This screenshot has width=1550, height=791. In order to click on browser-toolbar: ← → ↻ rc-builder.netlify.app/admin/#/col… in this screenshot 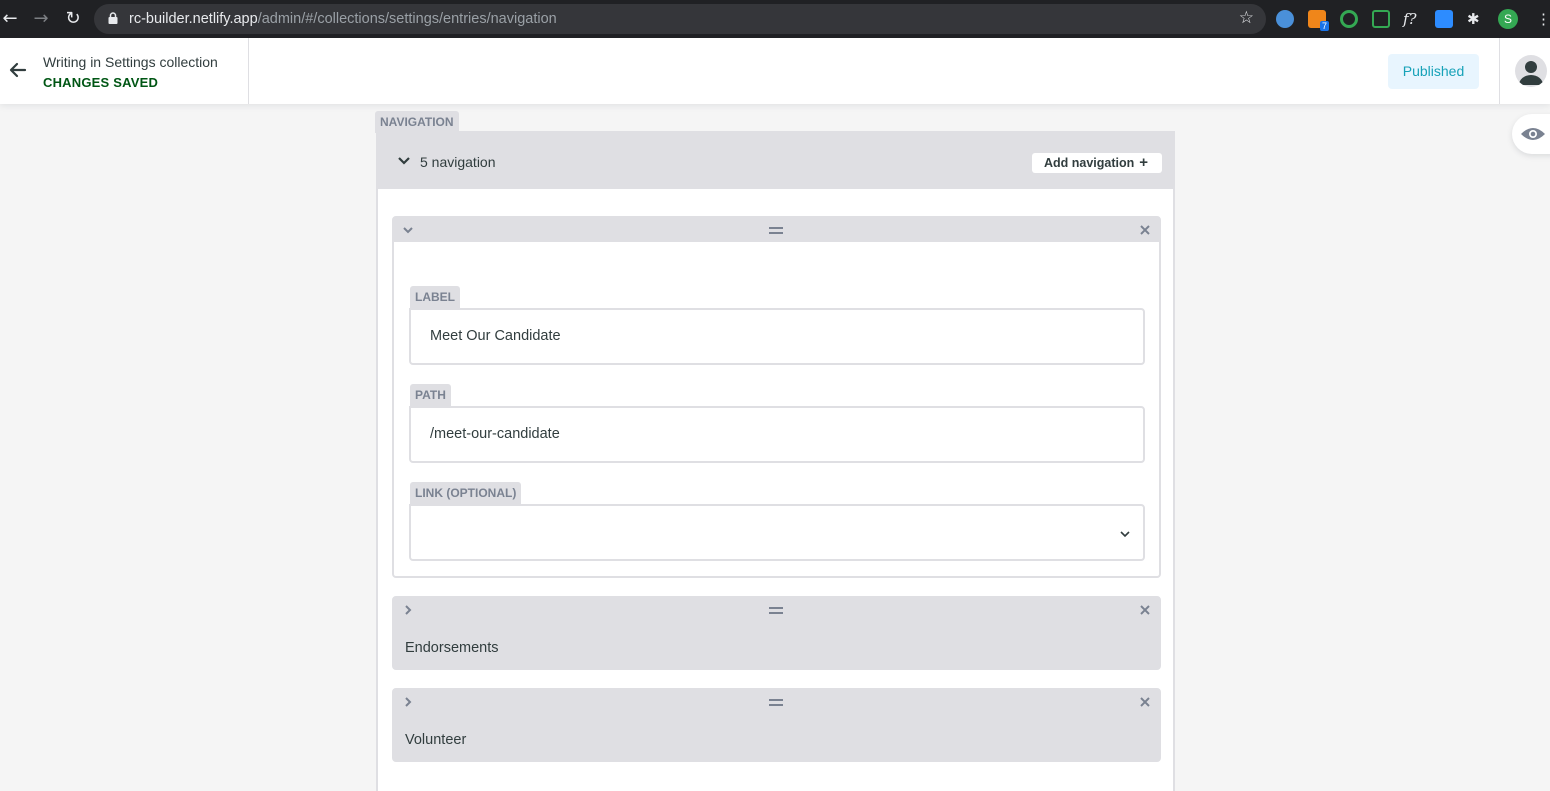, I will do `click(775, 19)`.